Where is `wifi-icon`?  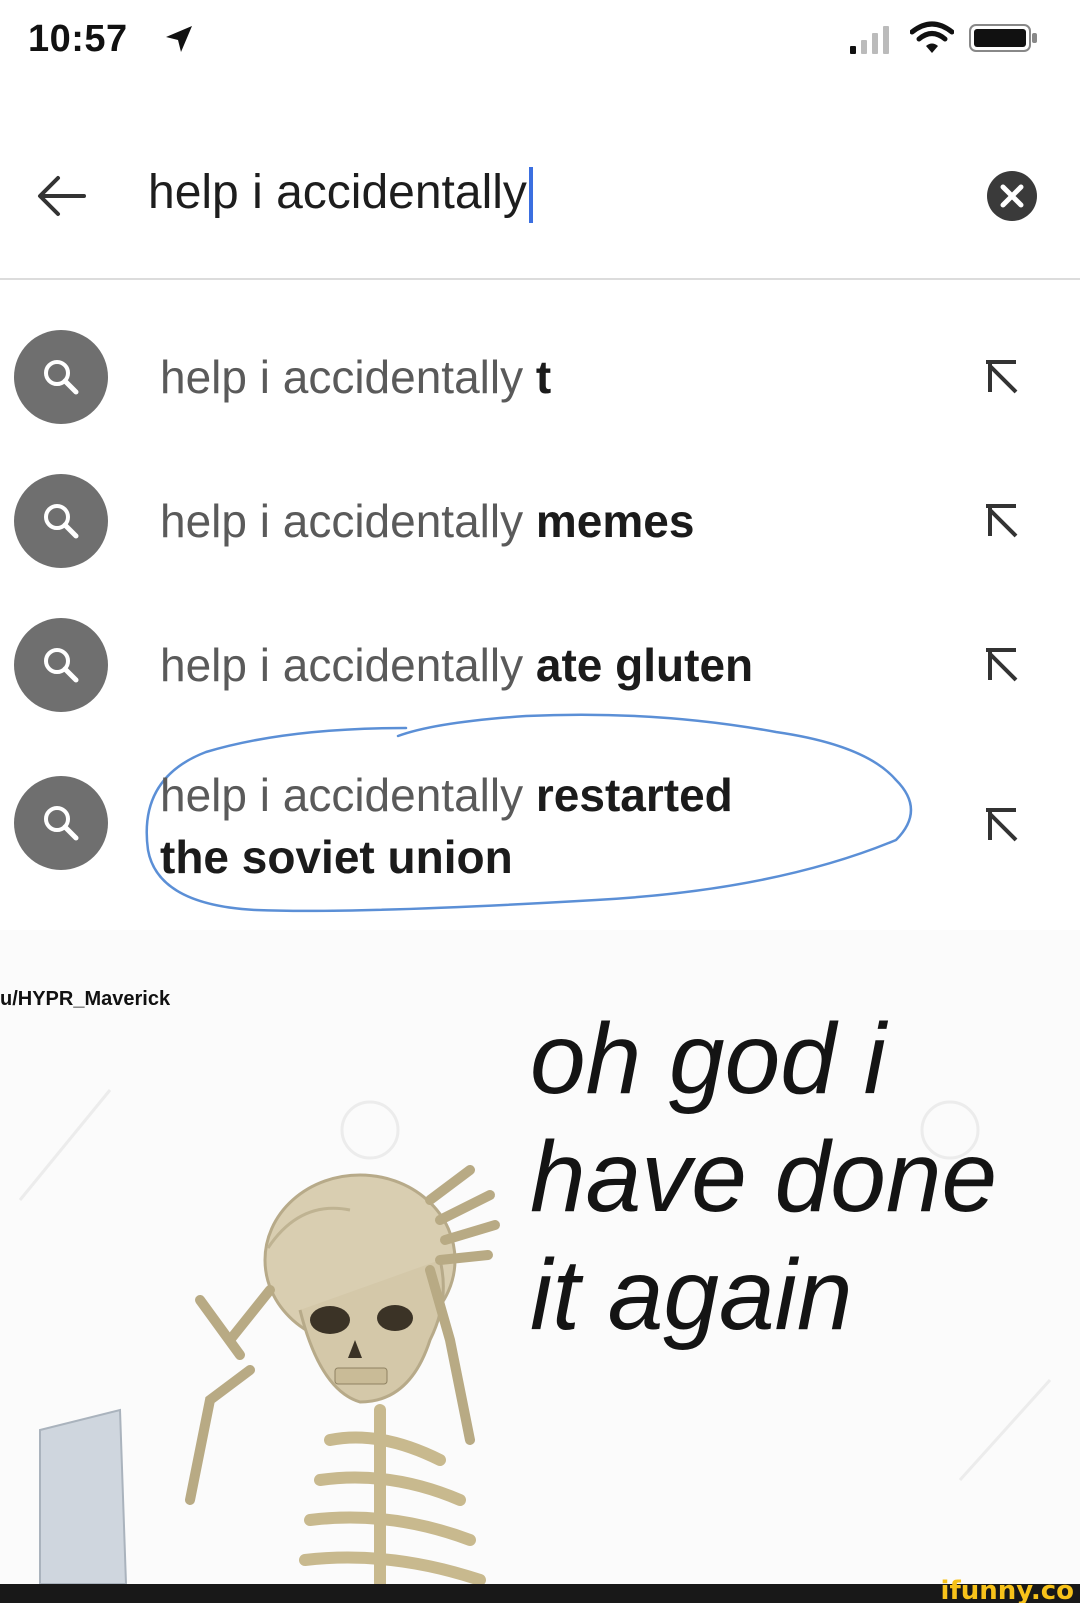
wifi-icon is located at coordinates (932, 37).